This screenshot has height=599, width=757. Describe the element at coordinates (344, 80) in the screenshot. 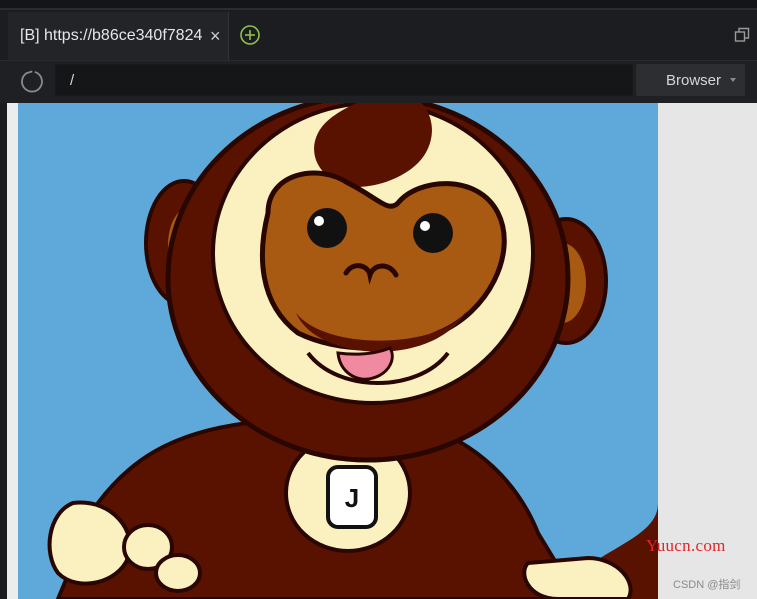

I see `address-input` at that location.